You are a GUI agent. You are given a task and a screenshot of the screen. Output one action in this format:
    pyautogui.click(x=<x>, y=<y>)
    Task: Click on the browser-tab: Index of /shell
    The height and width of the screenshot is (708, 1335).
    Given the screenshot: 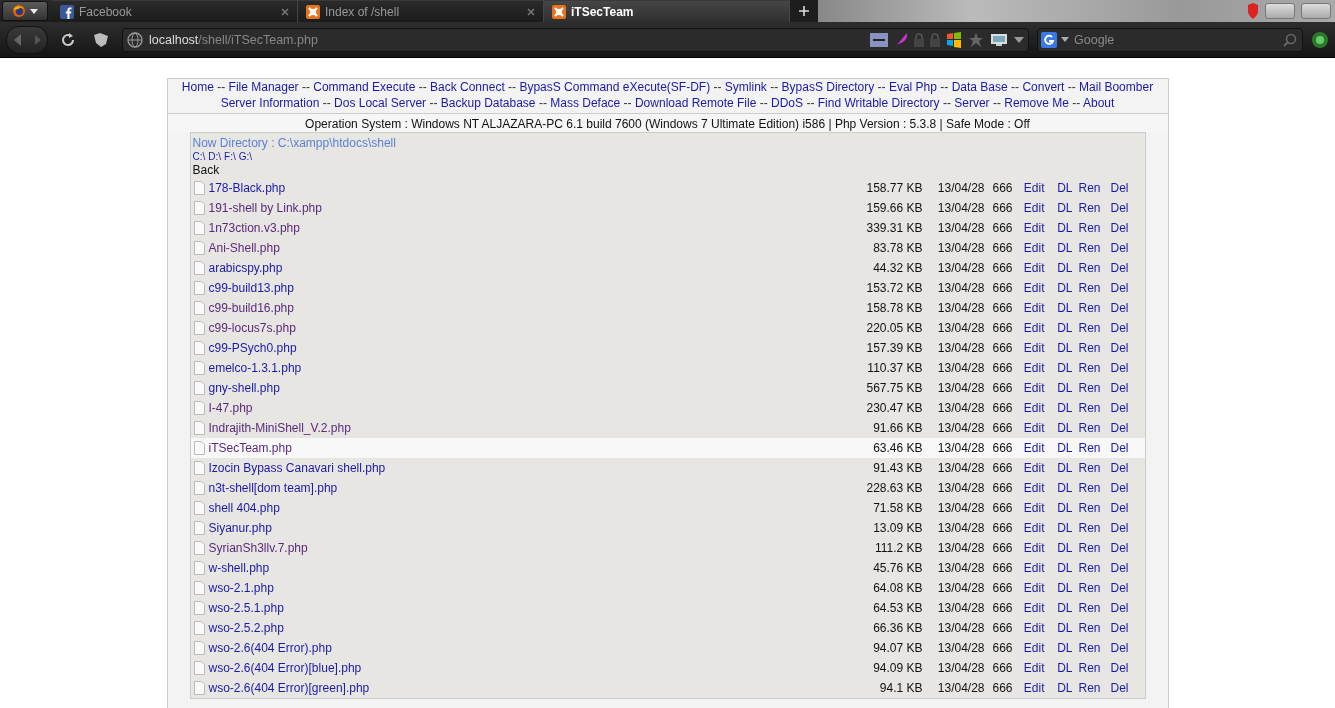 What is the action you would take?
    pyautogui.click(x=421, y=11)
    